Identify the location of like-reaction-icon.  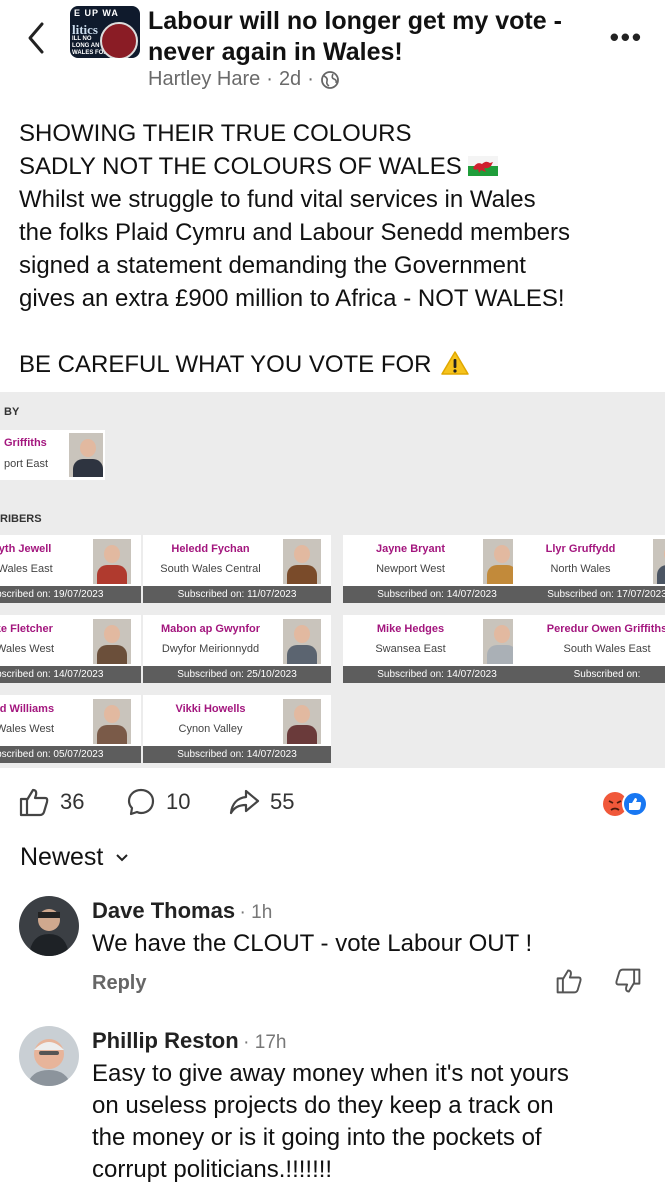
(635, 804).